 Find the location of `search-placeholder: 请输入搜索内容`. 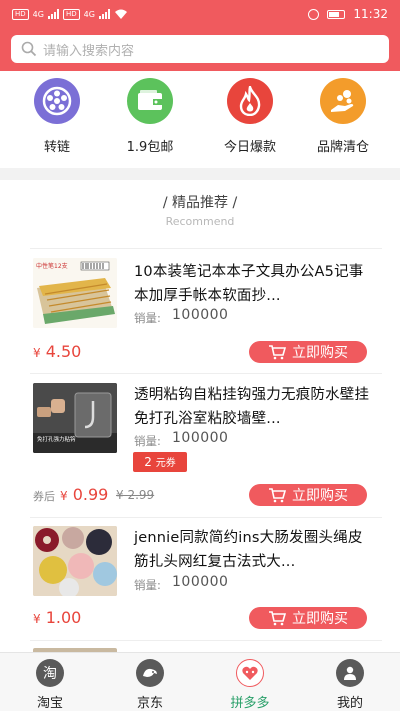

search-placeholder: 请输入搜索内容 is located at coordinates (89, 51).